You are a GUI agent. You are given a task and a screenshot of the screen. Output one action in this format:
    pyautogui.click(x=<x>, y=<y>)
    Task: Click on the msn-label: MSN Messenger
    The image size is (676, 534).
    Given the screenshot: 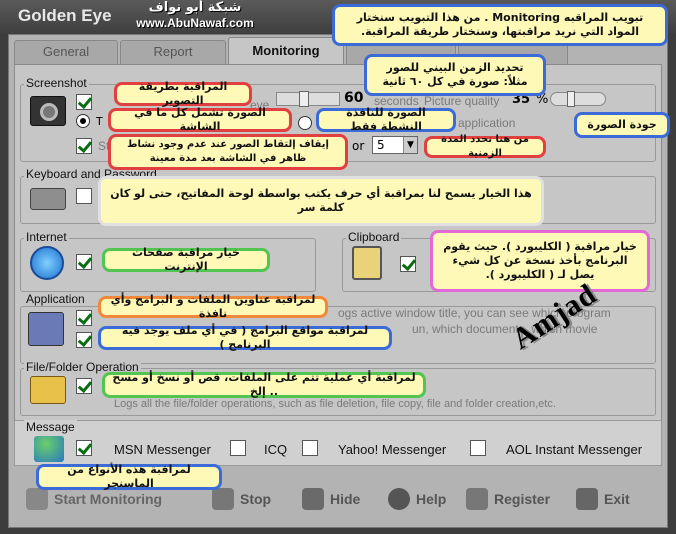 What is the action you would take?
    pyautogui.click(x=162, y=449)
    